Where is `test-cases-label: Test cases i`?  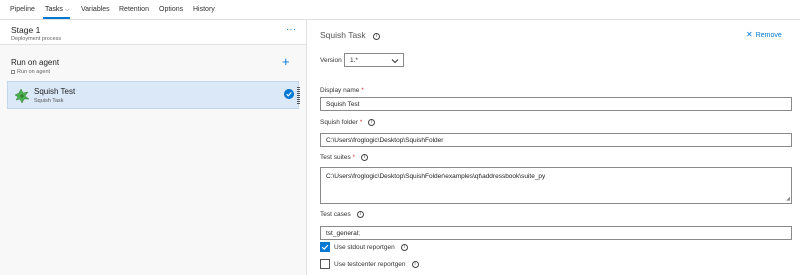 test-cases-label: Test cases i is located at coordinates (342, 214).